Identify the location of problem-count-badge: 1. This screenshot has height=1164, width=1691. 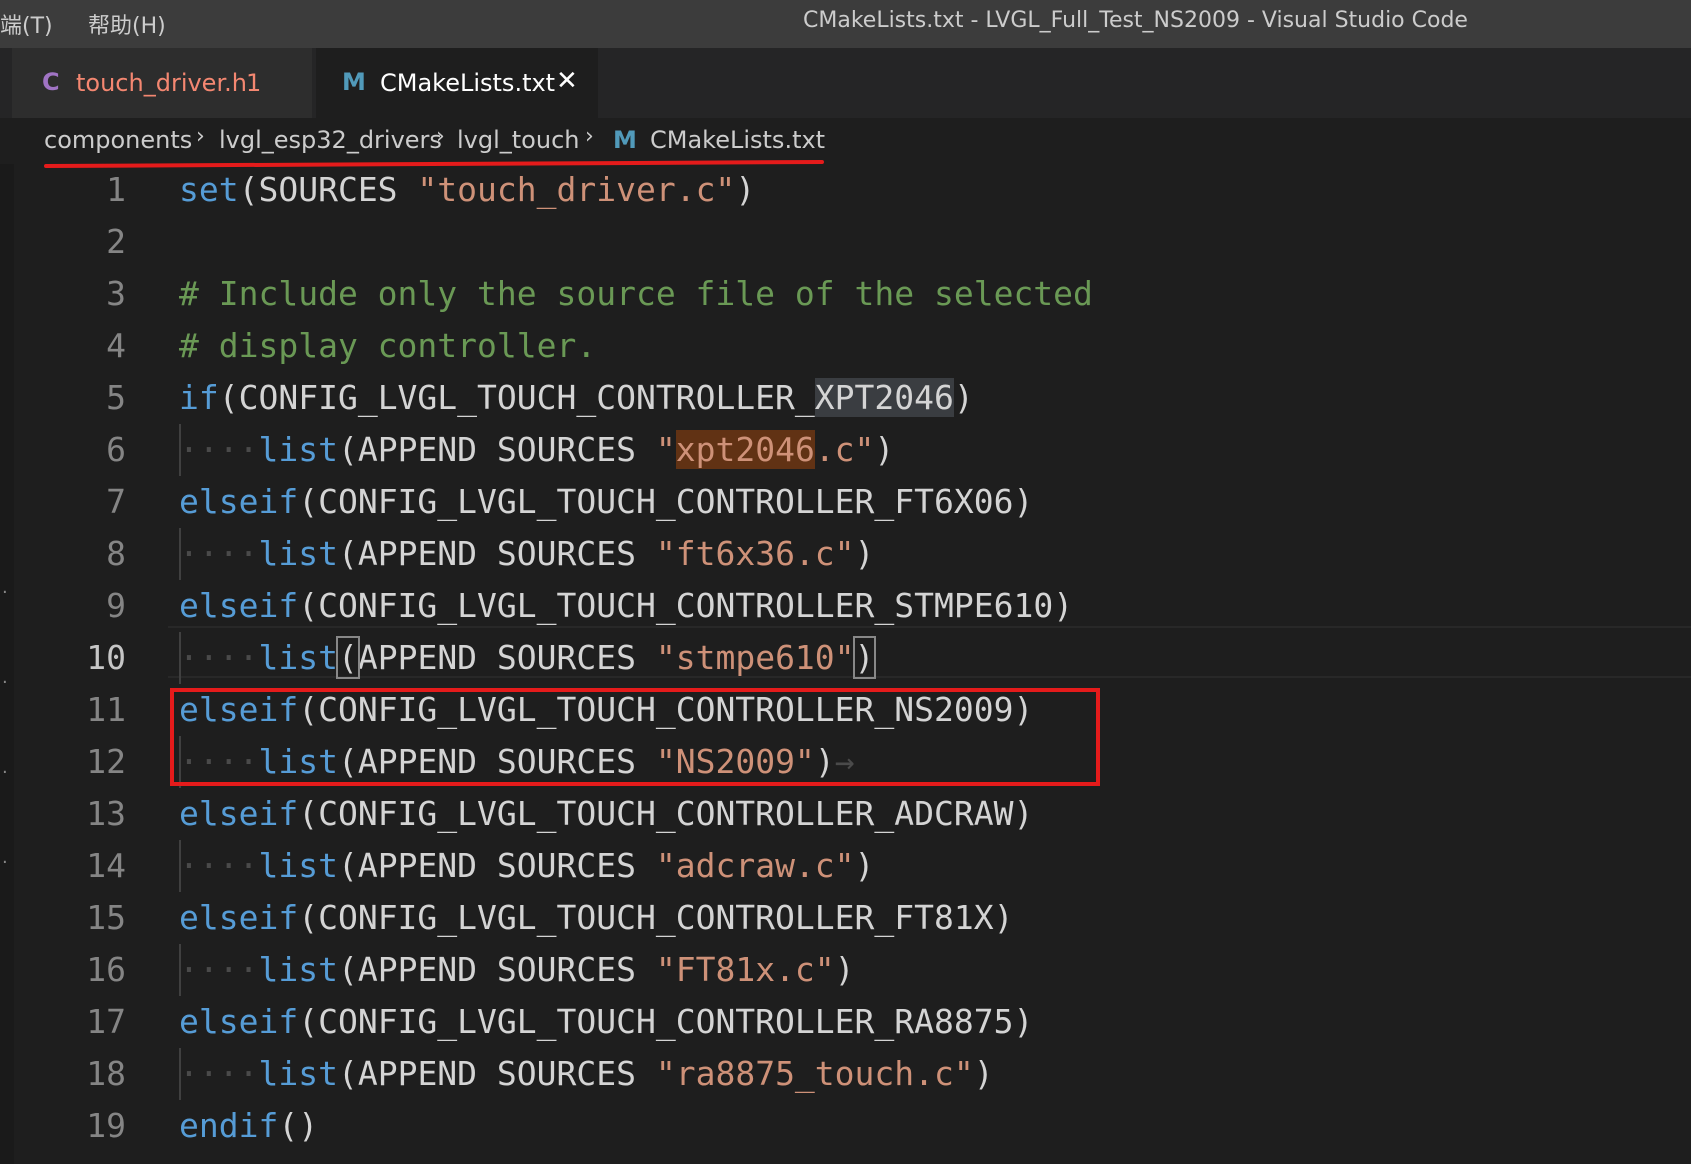
(254, 83).